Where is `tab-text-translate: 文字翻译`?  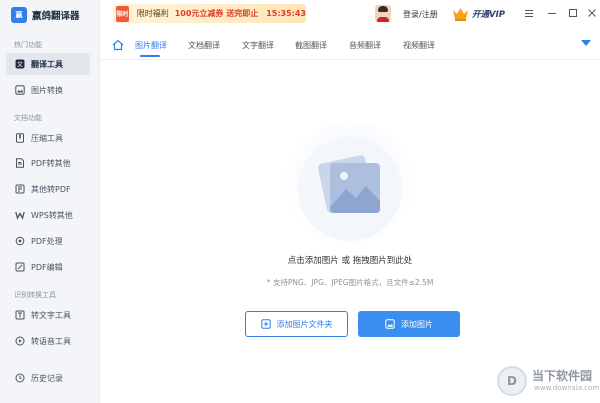 tab-text-translate: 文字翻译 is located at coordinates (258, 45).